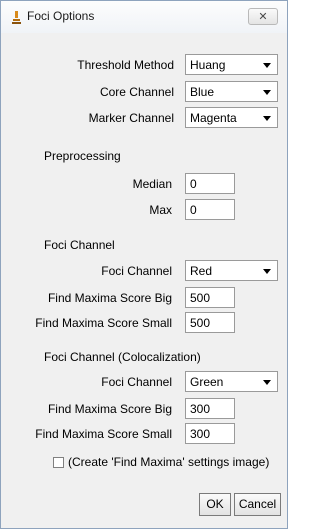  I want to click on foci-channel-label: Foci Channel, so click(136, 271).